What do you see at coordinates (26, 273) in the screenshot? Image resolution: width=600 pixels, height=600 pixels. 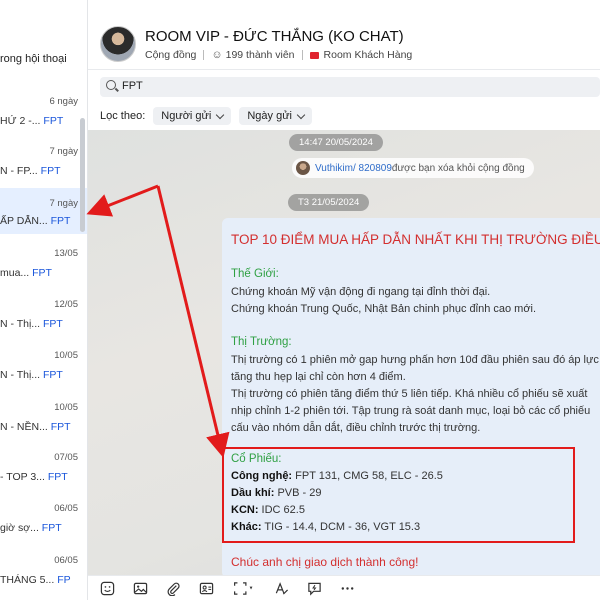 I see `conversation-snippet: mua... FPT` at bounding box center [26, 273].